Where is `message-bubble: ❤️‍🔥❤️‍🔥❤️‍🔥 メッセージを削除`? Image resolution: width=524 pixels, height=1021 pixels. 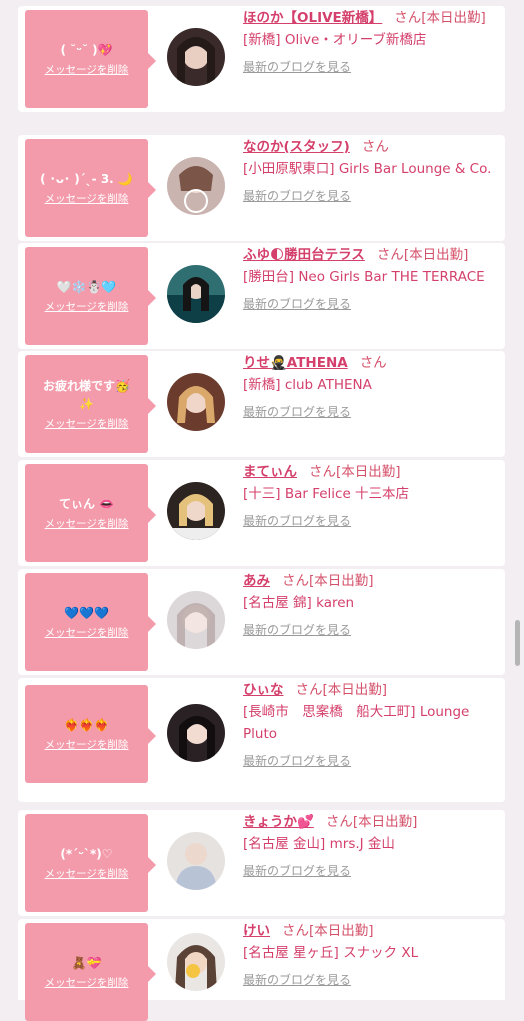 message-bubble: ❤️‍🔥❤️‍🔥❤️‍🔥 メッセージを削除 is located at coordinates (90, 734).